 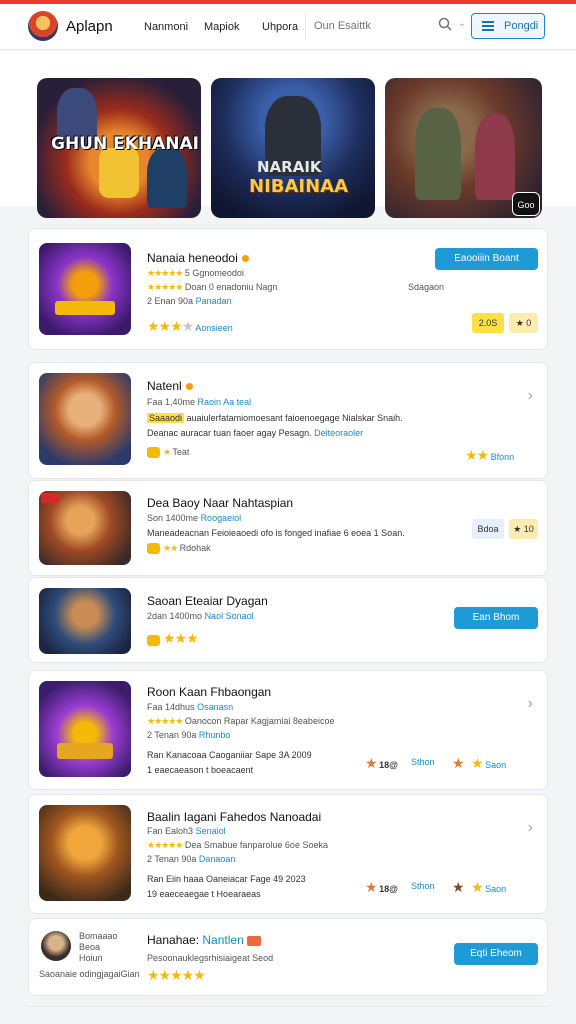 What do you see at coordinates (210, 958) in the screenshot?
I see `review-text: Pesoonauklegsrhisiaigeat Seod` at bounding box center [210, 958].